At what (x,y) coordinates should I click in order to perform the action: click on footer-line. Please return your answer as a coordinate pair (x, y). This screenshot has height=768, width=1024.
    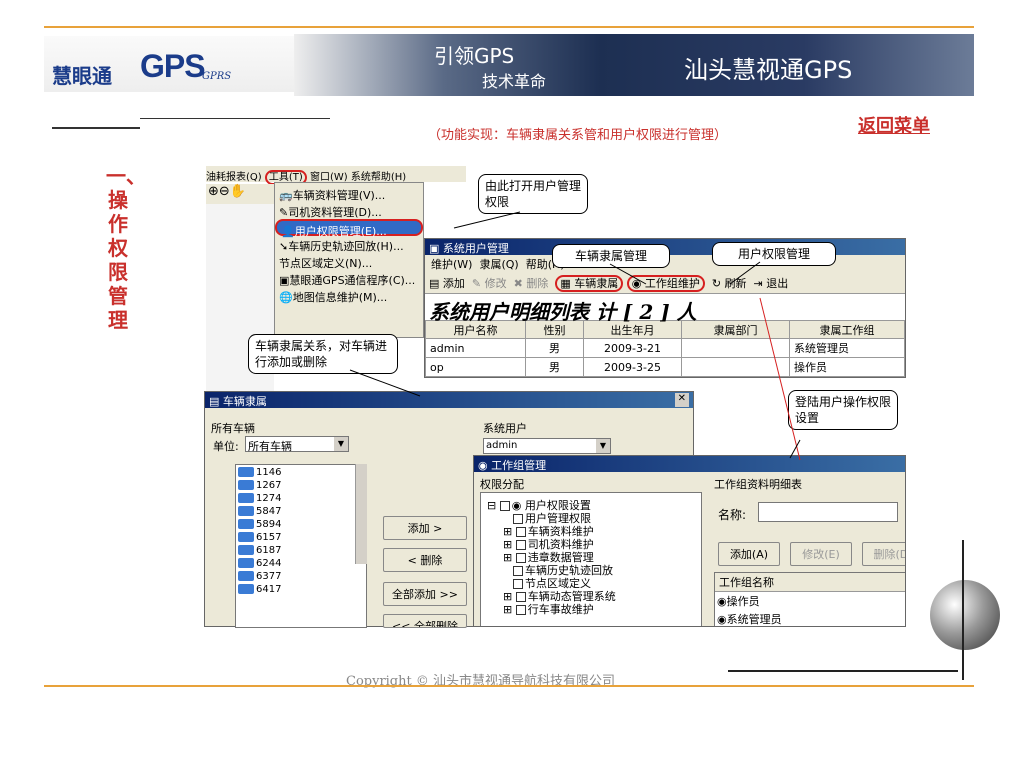
    Looking at the image, I should click on (509, 686).